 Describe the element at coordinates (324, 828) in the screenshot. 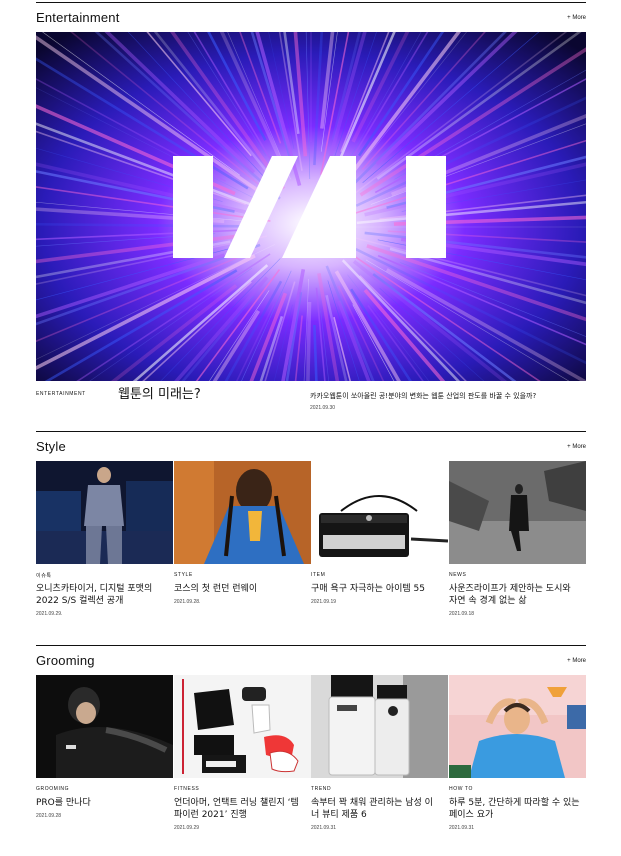

I see `grooming-card-3-date: 2021.09.31` at that location.